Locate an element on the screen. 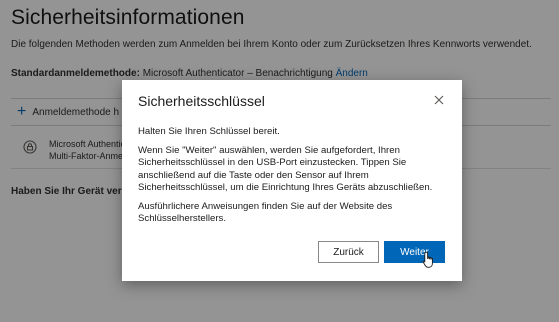 The width and height of the screenshot is (559, 322). dialog-title: Sicherheitsschlüssel is located at coordinates (201, 101).